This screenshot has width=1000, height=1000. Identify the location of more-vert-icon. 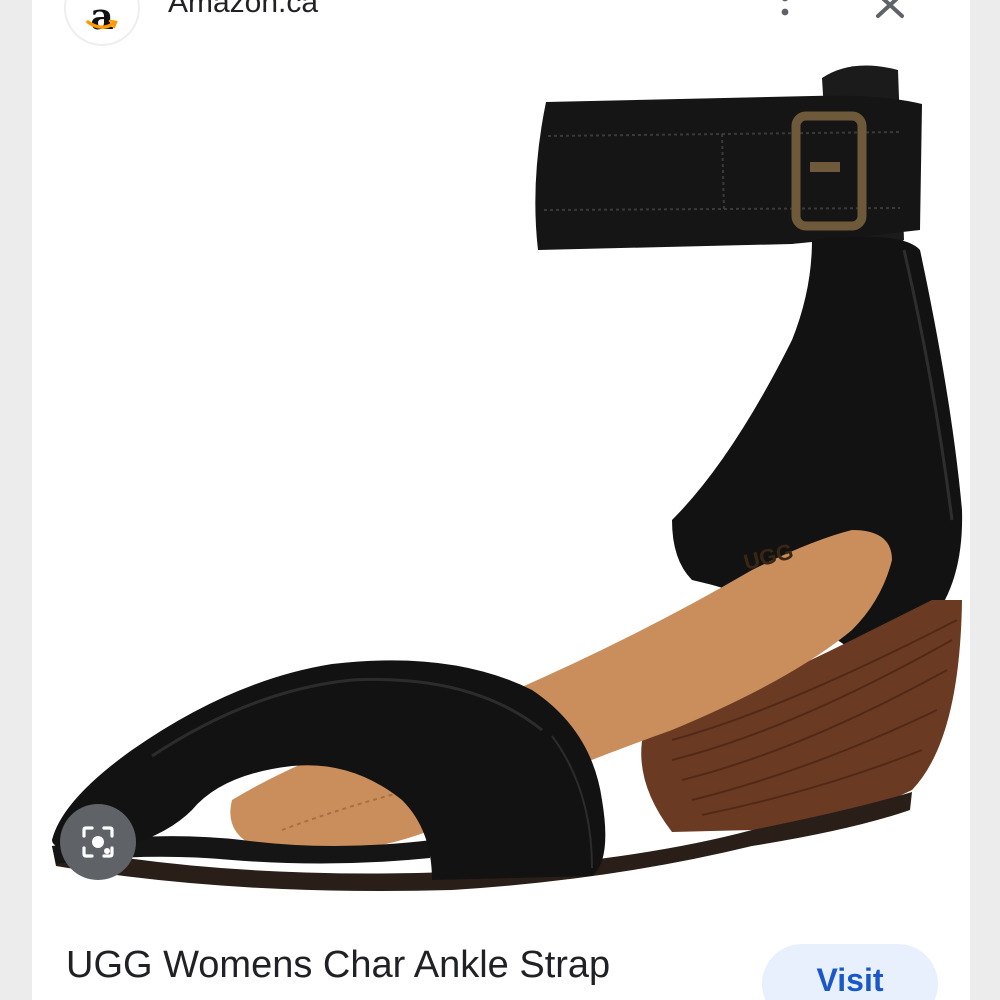
(785, 12).